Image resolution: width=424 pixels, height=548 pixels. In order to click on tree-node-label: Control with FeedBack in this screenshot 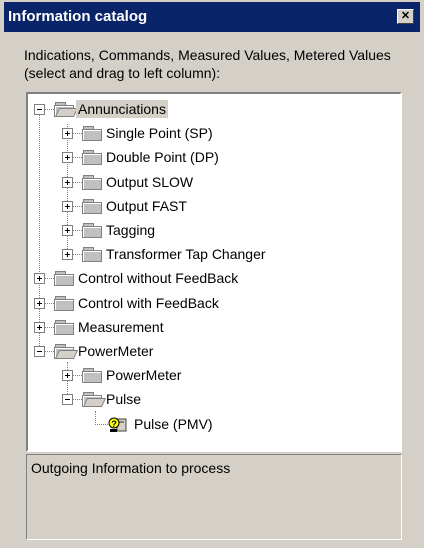, I will do `click(148, 302)`.